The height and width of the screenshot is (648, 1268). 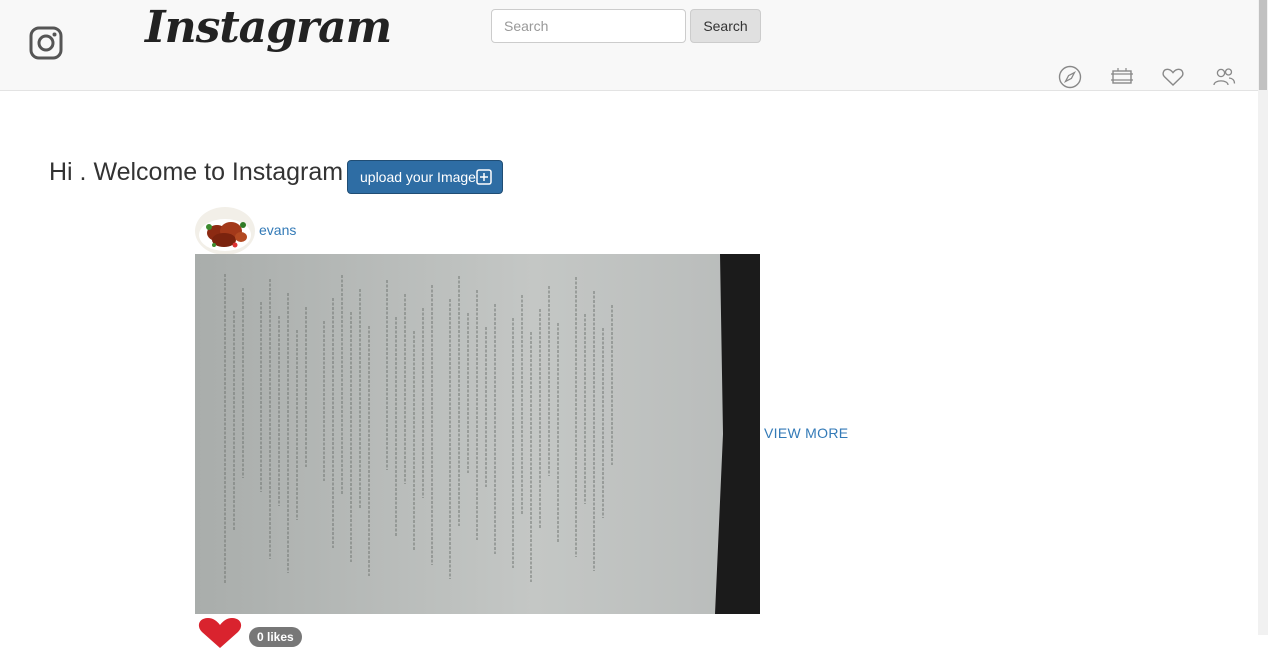 I want to click on search-input, so click(x=588, y=26).